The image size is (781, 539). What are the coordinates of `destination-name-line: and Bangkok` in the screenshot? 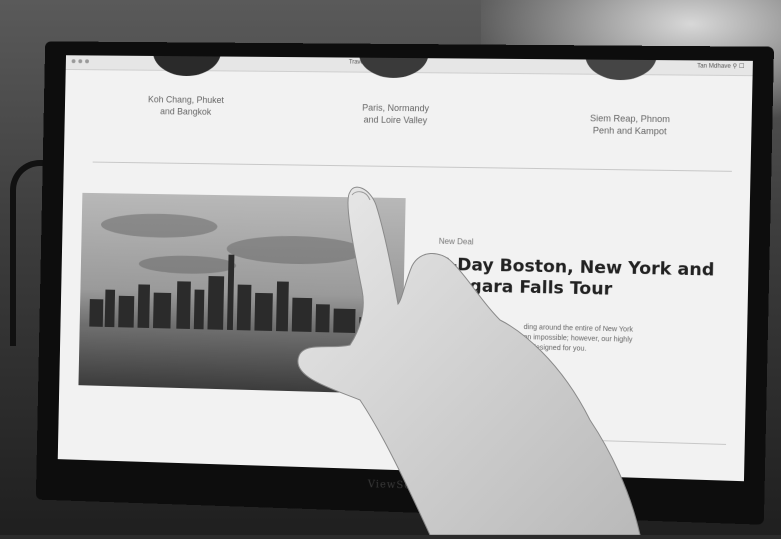 It's located at (186, 111).